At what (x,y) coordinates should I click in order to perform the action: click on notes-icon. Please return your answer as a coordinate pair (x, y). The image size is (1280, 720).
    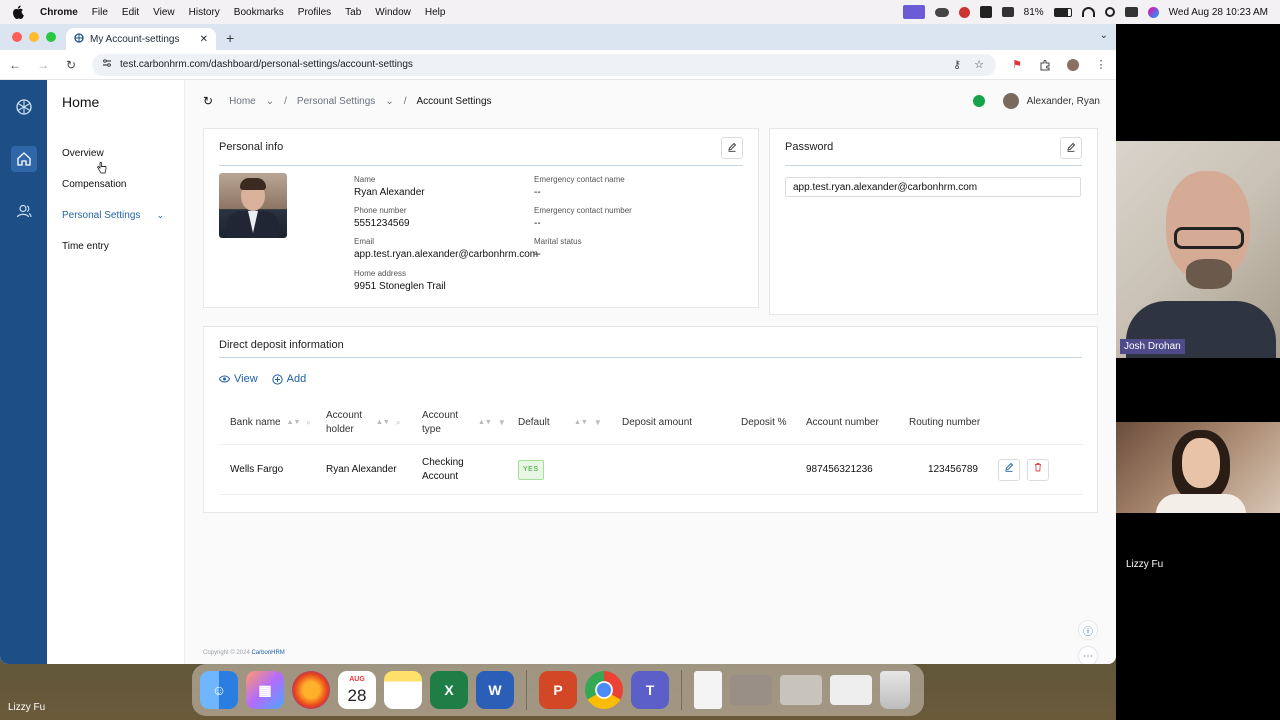
    Looking at the image, I should click on (403, 690).